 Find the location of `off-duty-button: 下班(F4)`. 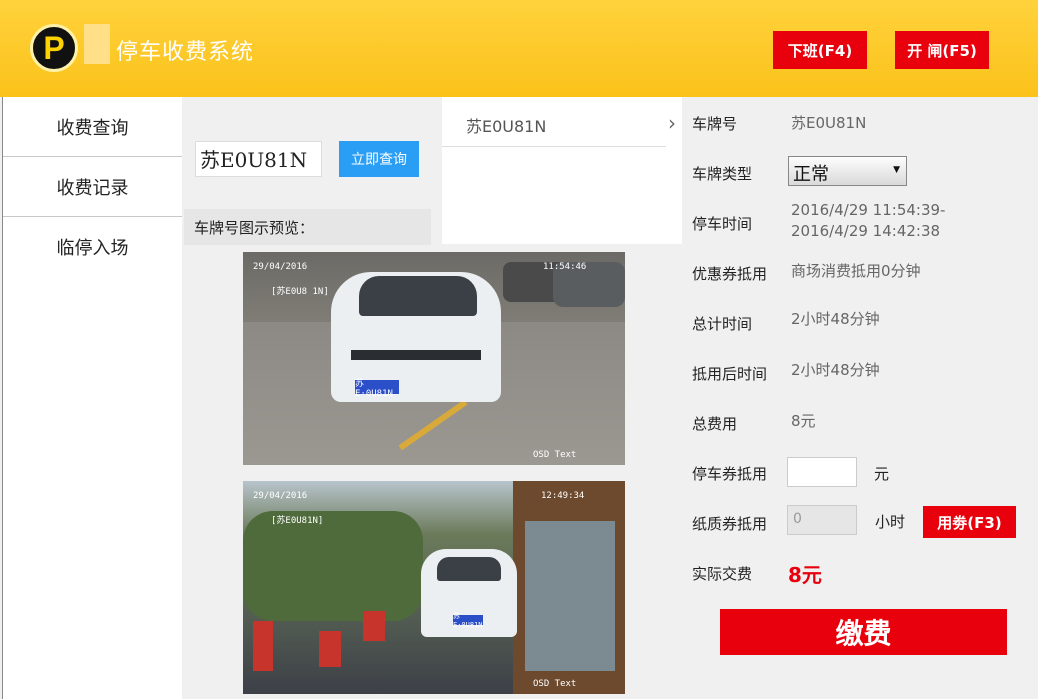

off-duty-button: 下班(F4) is located at coordinates (820, 50).